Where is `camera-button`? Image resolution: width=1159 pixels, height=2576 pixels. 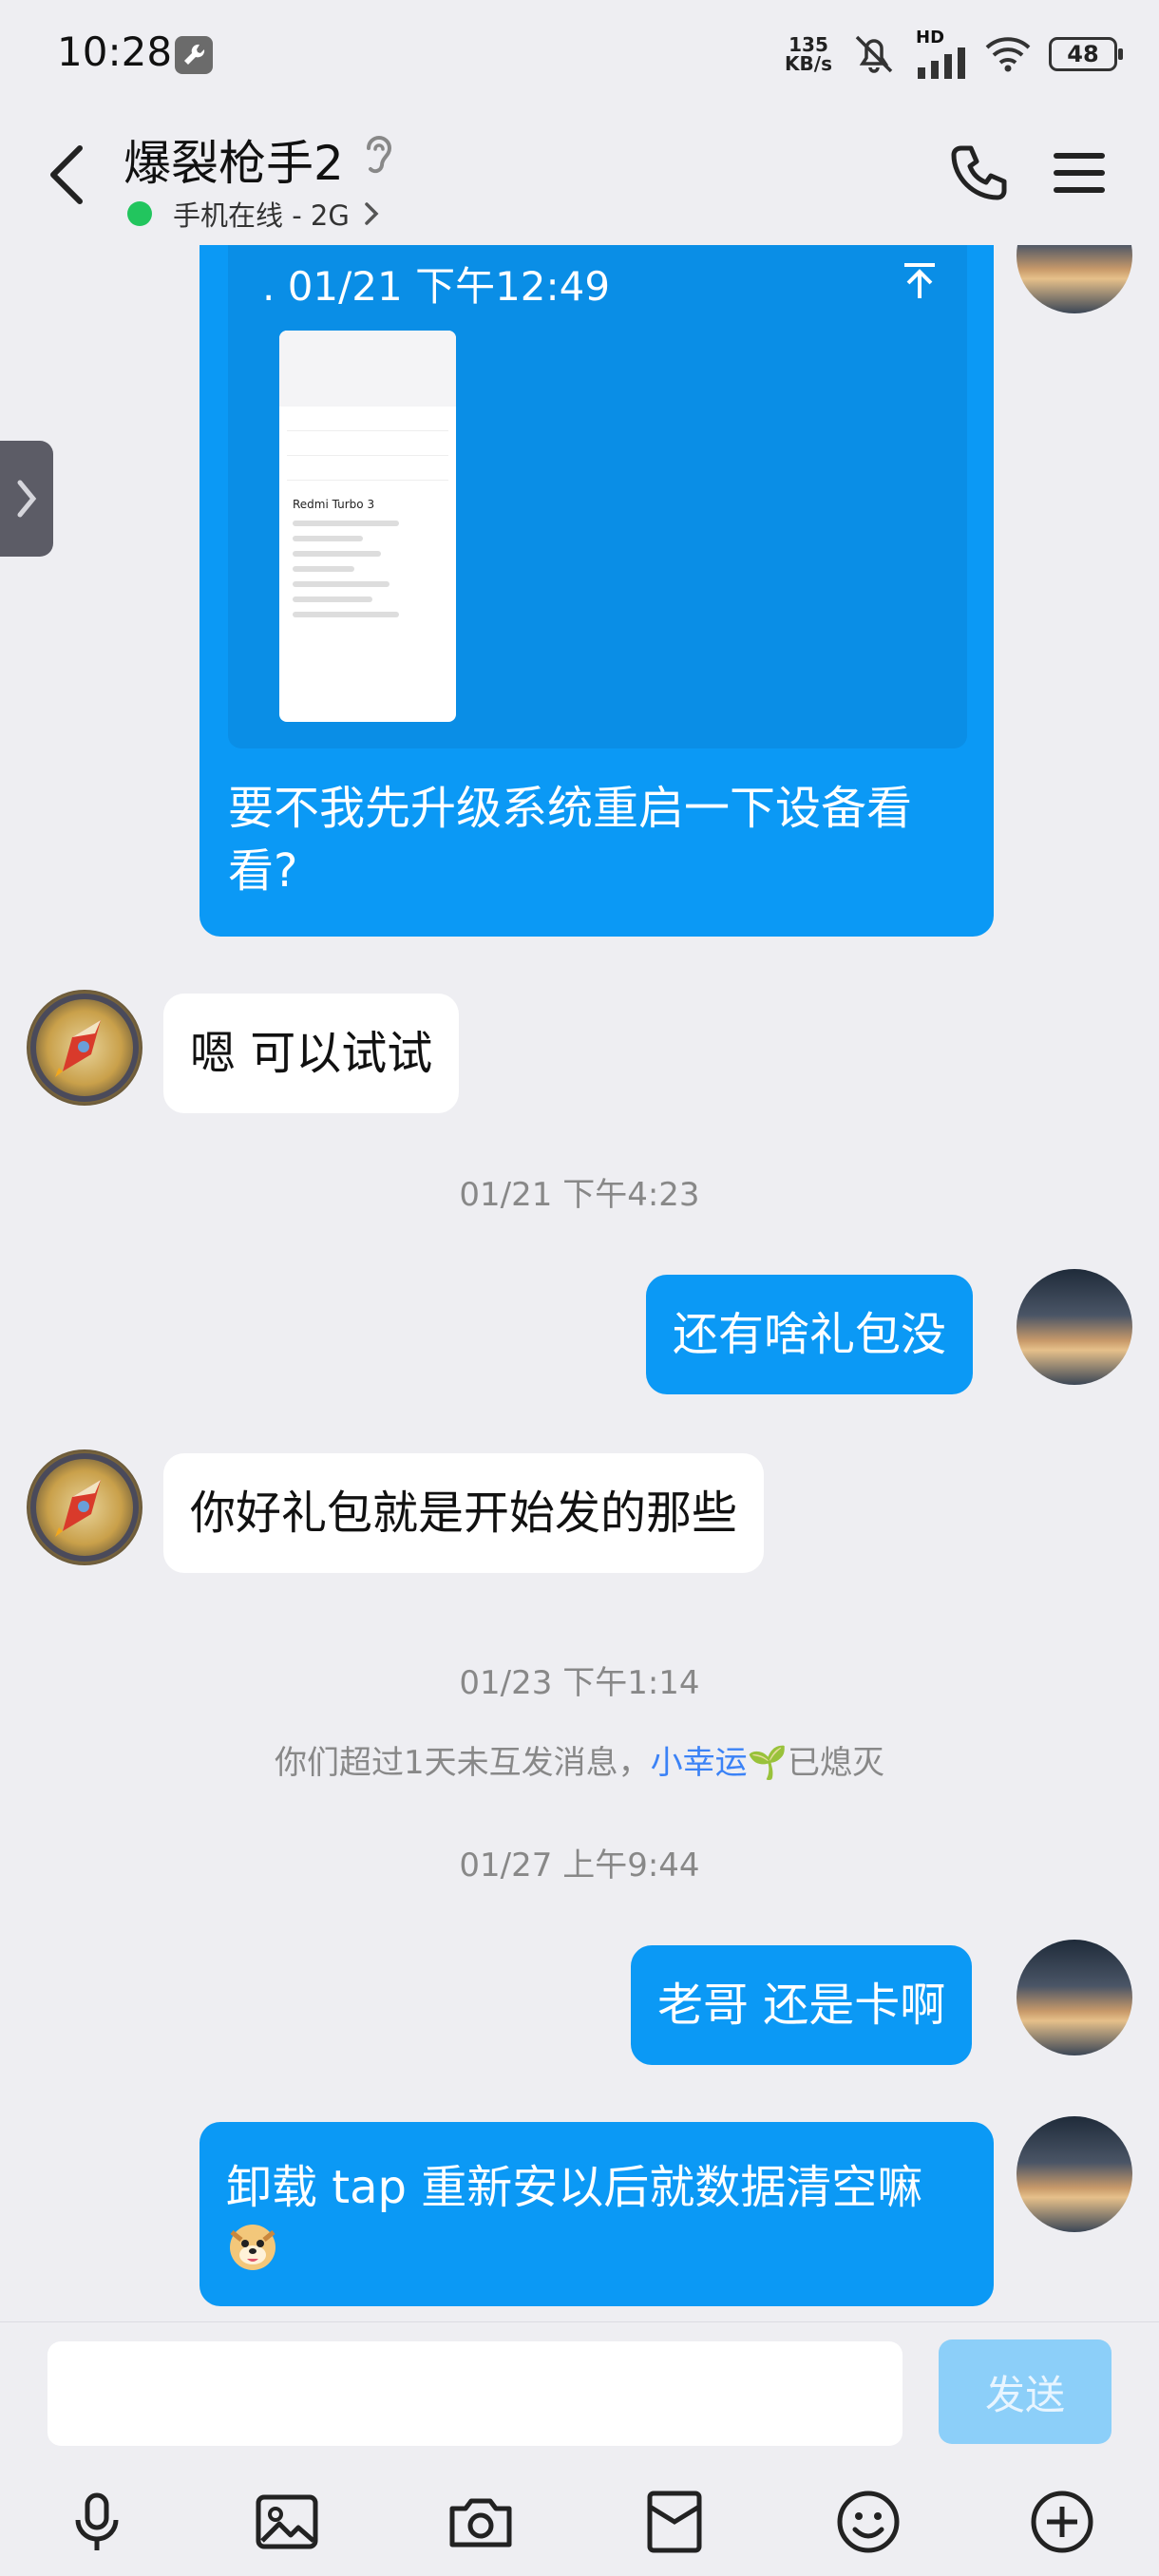 camera-button is located at coordinates (480, 2522).